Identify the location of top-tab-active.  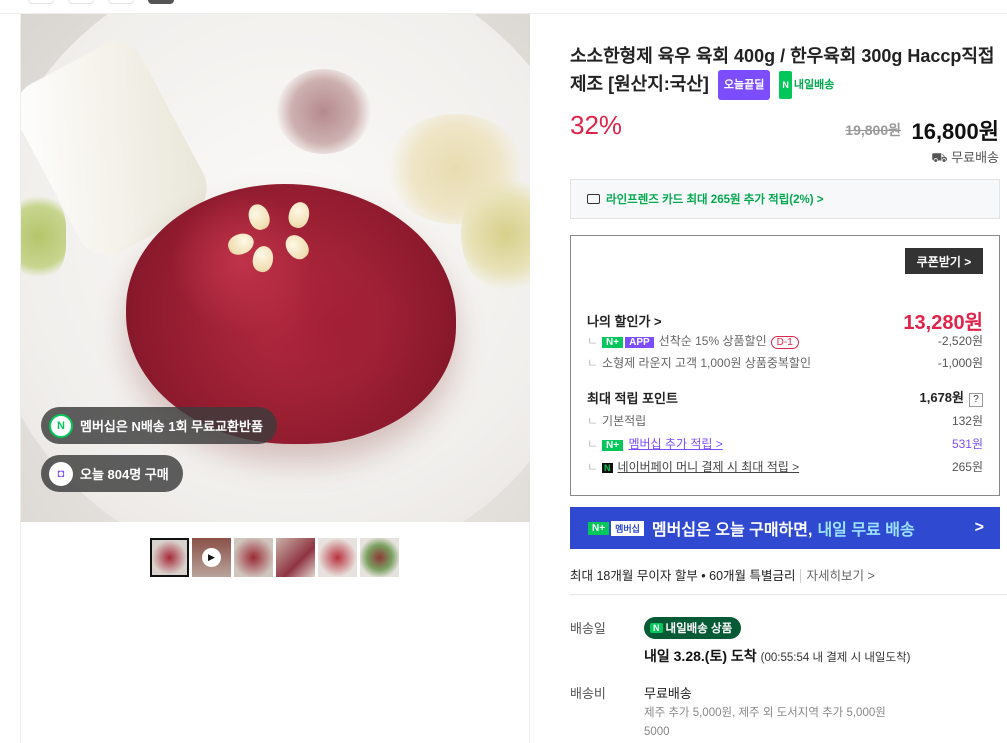
(161, 2).